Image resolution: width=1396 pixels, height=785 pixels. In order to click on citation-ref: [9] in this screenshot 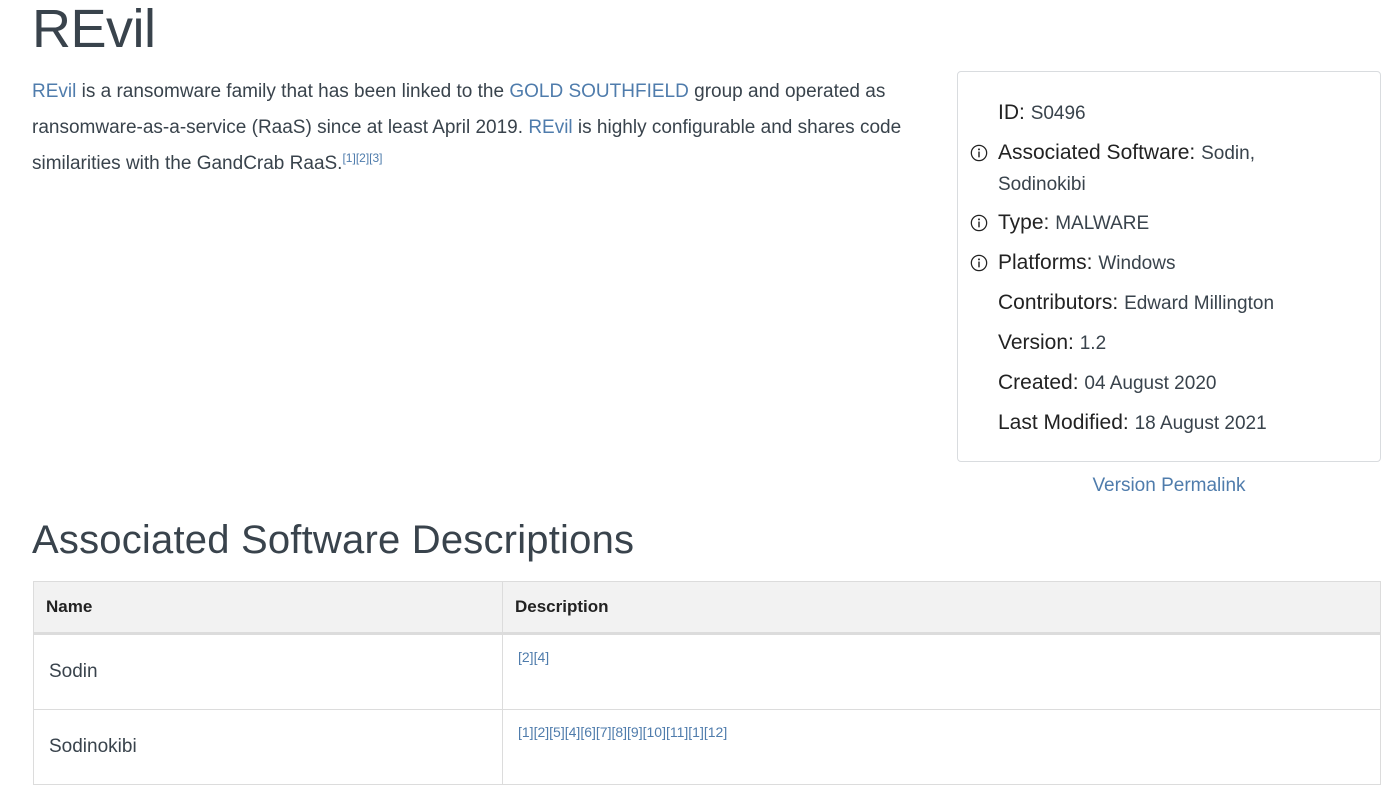, I will do `click(635, 732)`.